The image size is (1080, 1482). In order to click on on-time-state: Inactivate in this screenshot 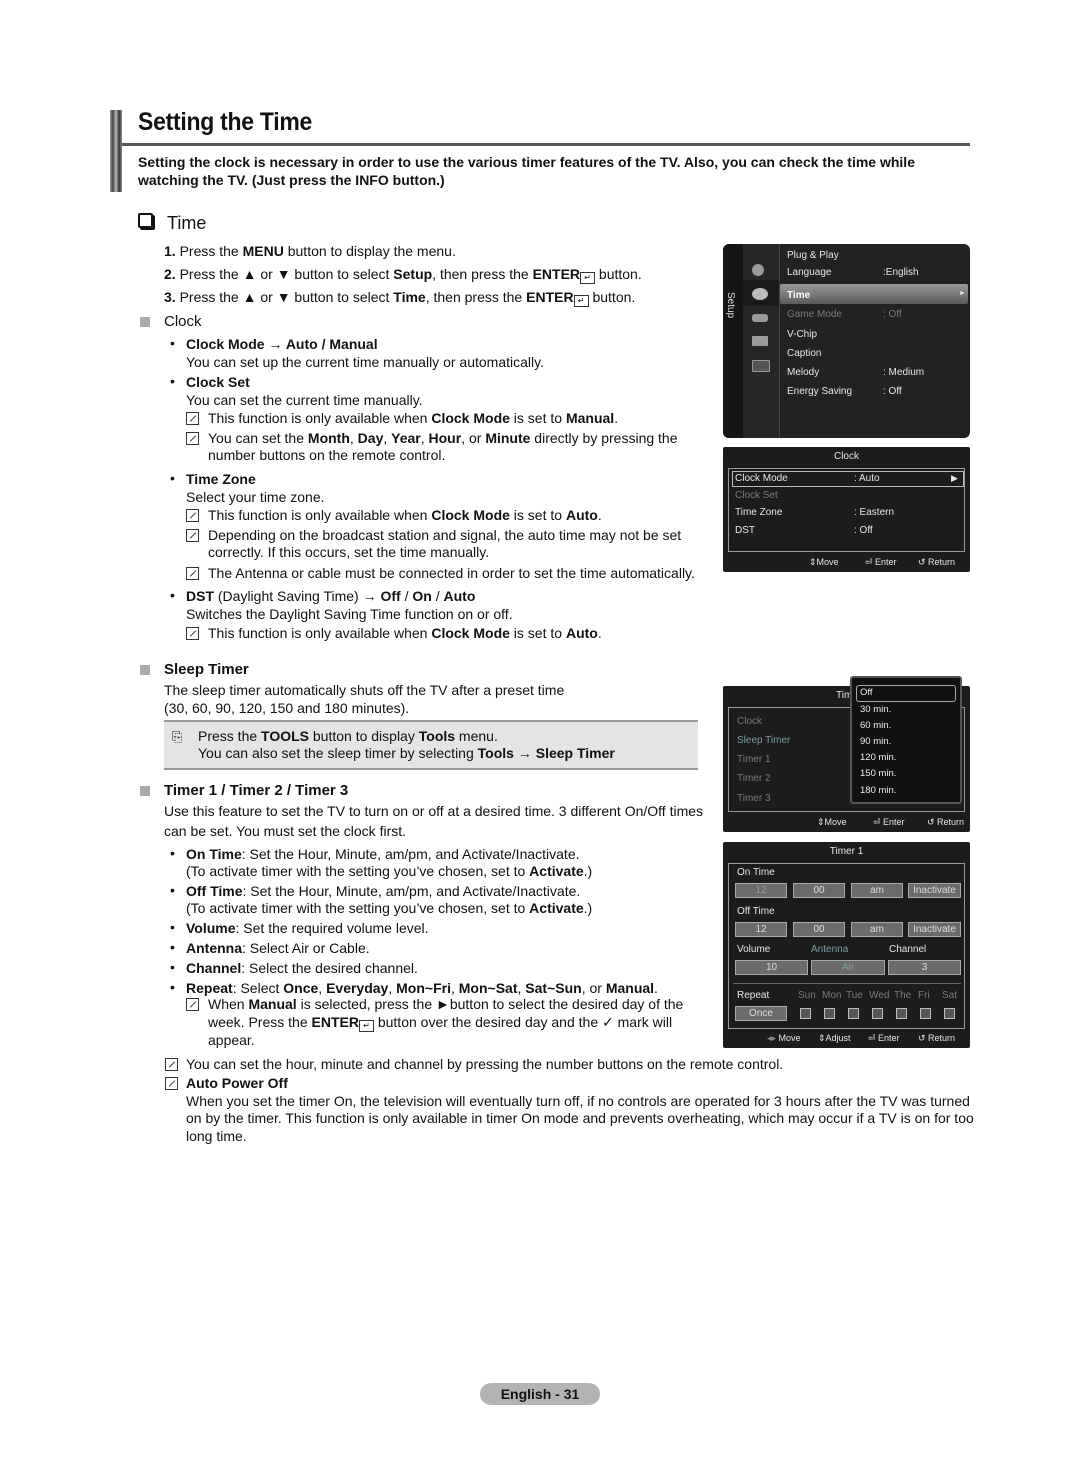, I will do `click(934, 890)`.